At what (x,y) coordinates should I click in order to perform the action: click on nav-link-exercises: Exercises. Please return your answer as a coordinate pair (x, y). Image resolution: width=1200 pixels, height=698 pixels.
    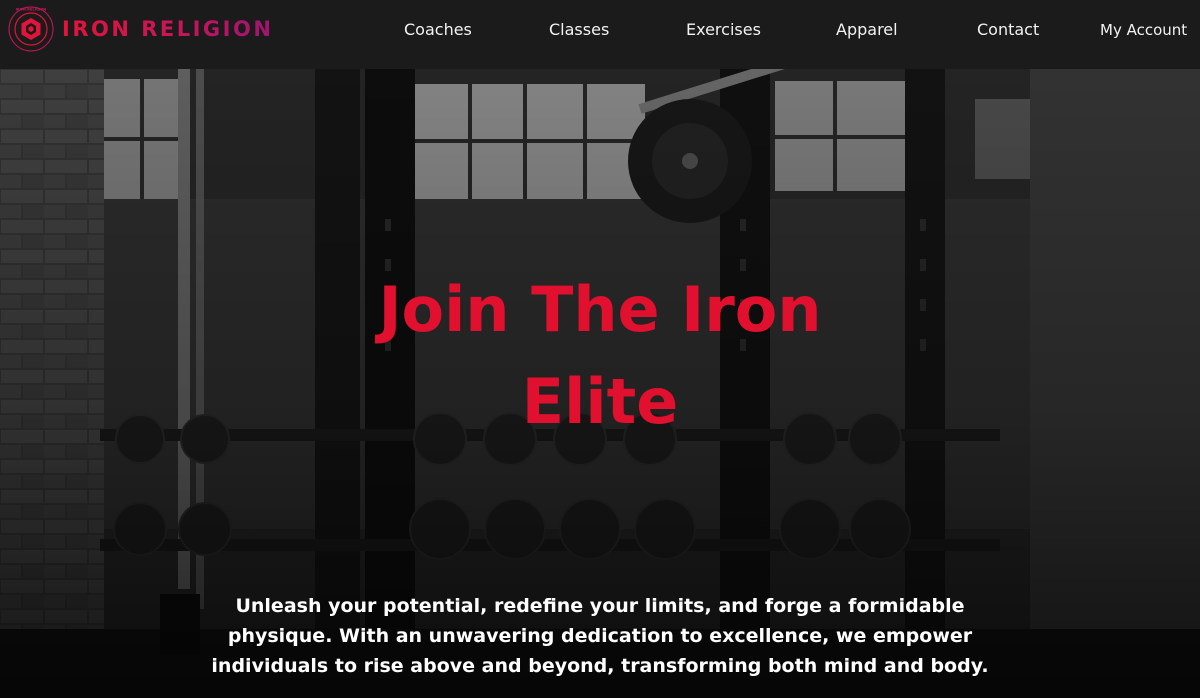
    Looking at the image, I should click on (723, 29).